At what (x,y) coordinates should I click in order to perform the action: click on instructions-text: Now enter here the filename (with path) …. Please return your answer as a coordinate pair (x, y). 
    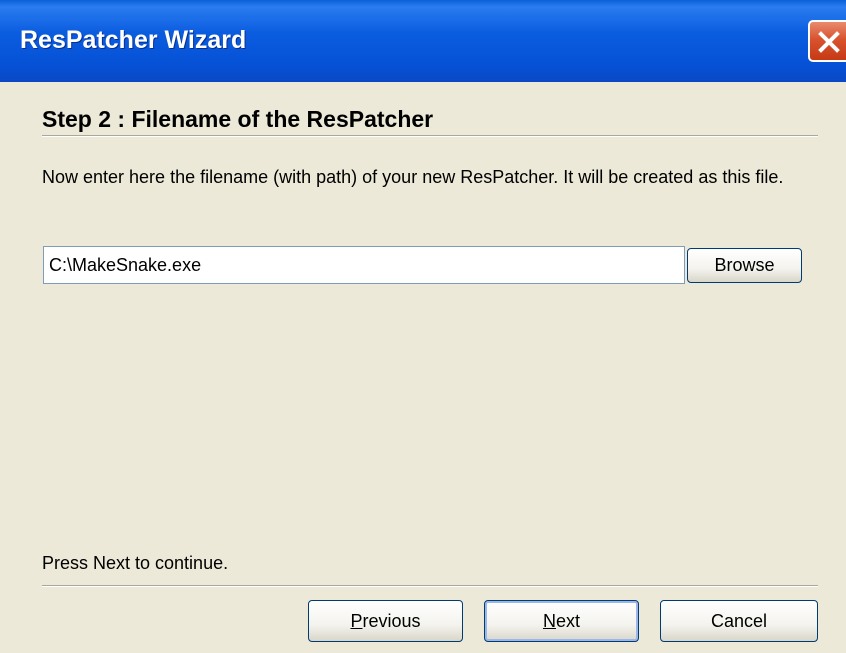
    Looking at the image, I should click on (413, 177).